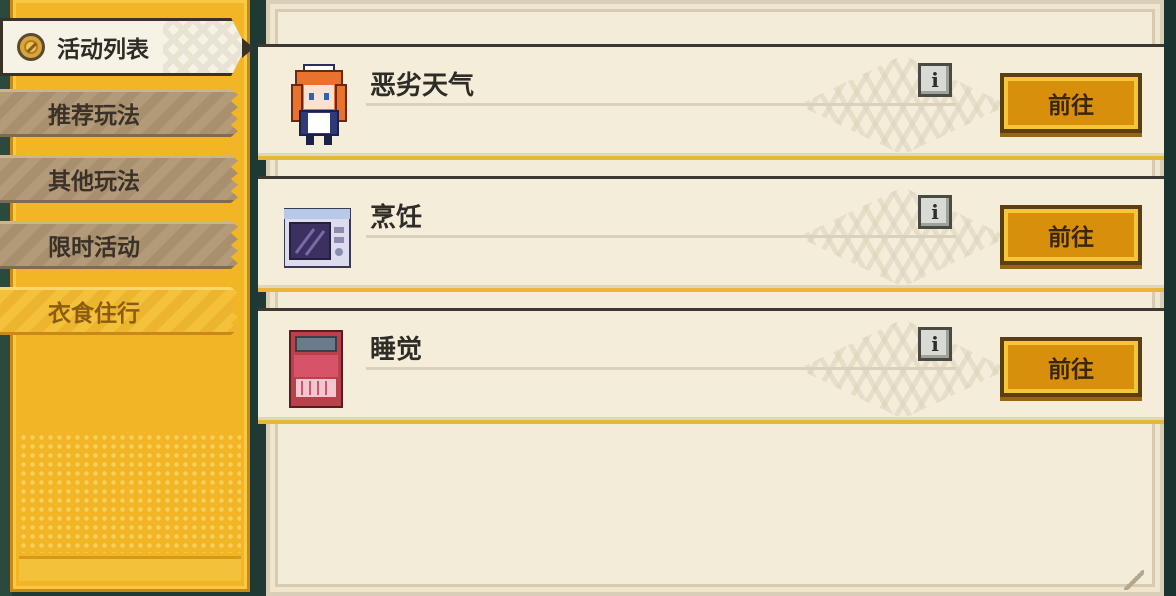 The width and height of the screenshot is (1176, 596). Describe the element at coordinates (94, 116) in the screenshot. I see `sidebar-item-label: 推荐玩法` at that location.